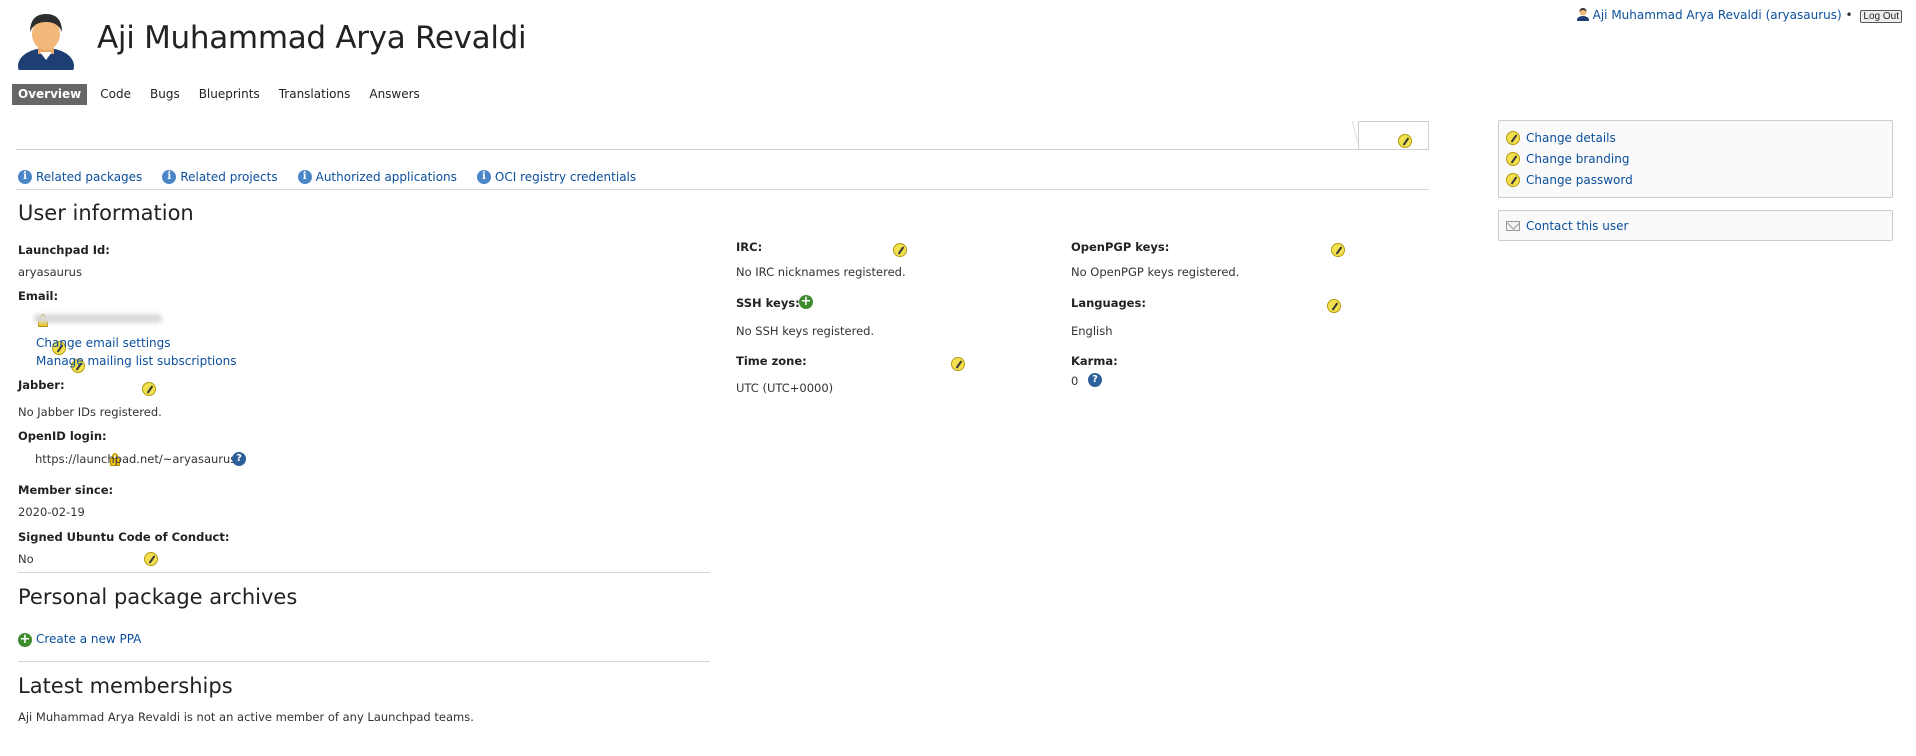 The width and height of the screenshot is (1916, 756). I want to click on create-ppa-link: Create a new PPA, so click(88, 639).